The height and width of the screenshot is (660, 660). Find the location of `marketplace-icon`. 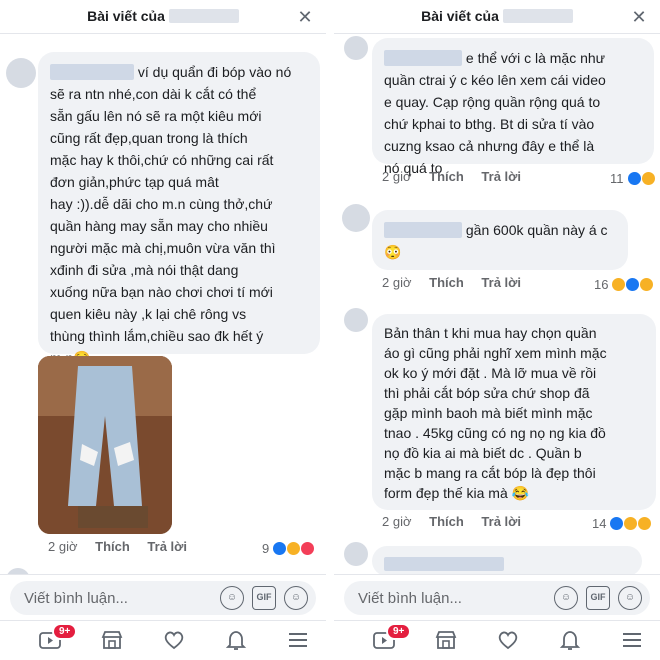

marketplace-icon is located at coordinates (112, 640).